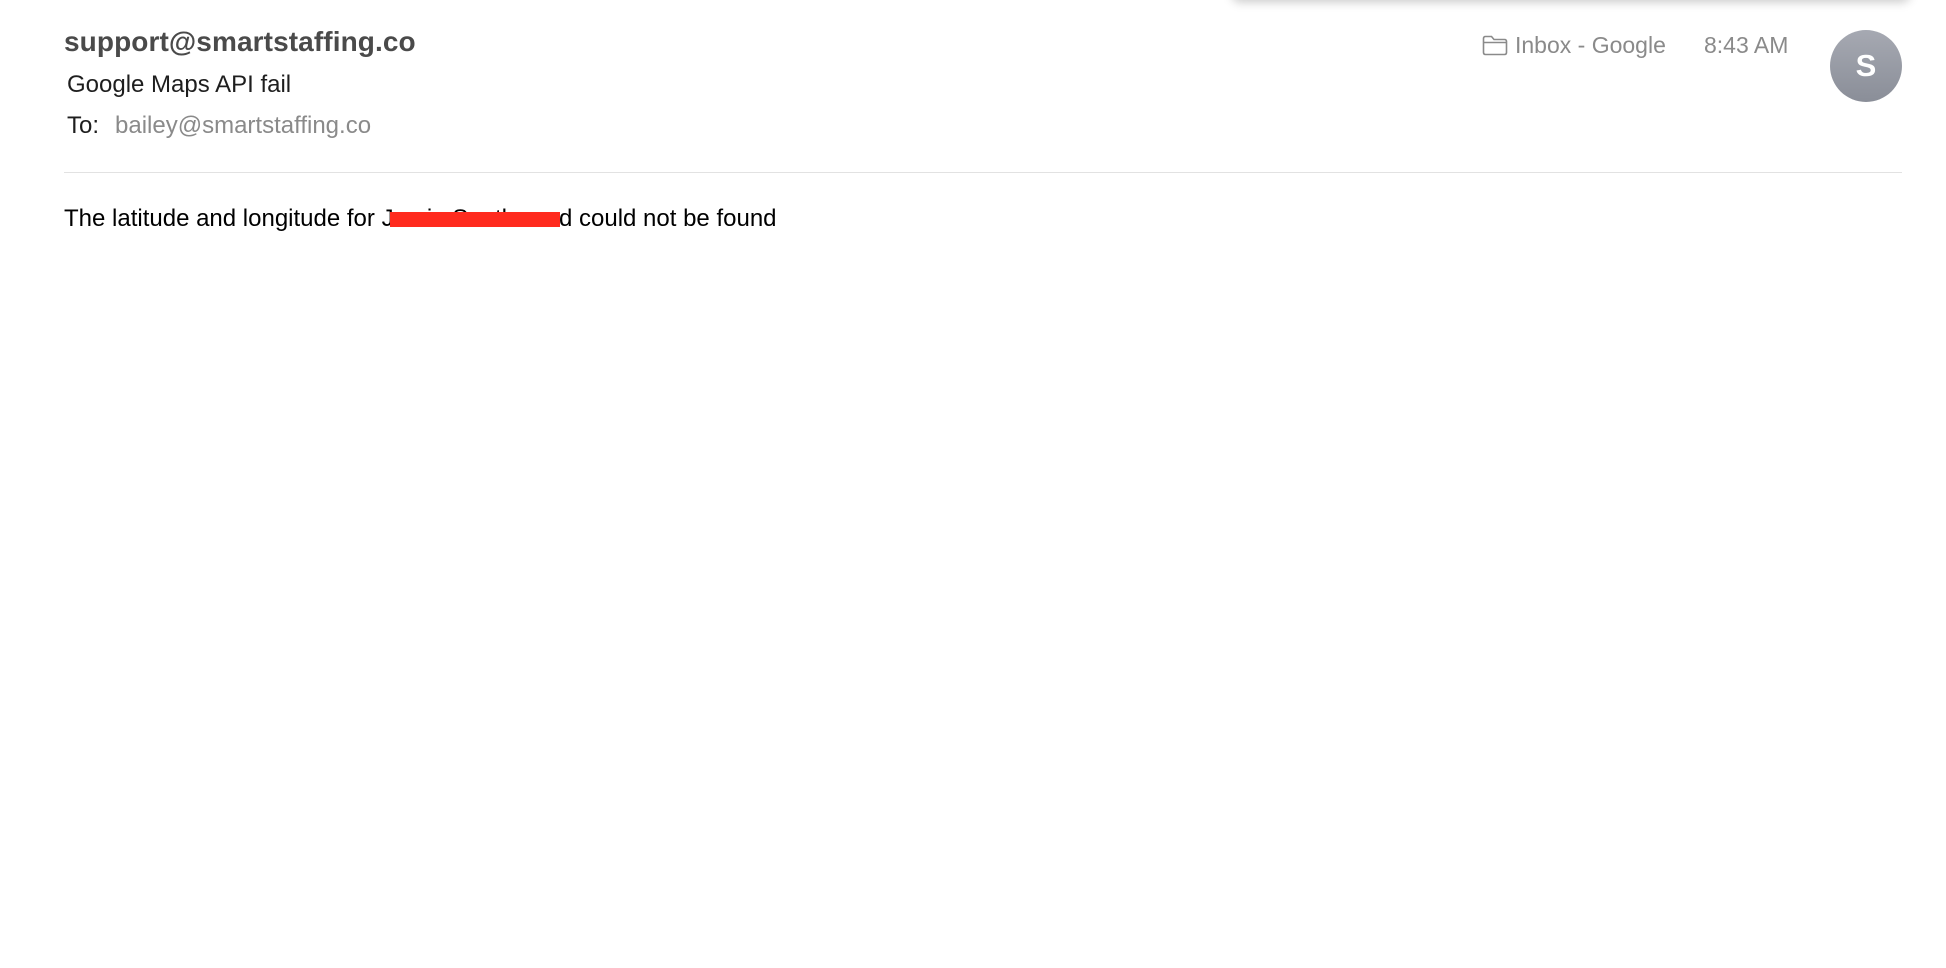  I want to click on header-divider, so click(983, 172).